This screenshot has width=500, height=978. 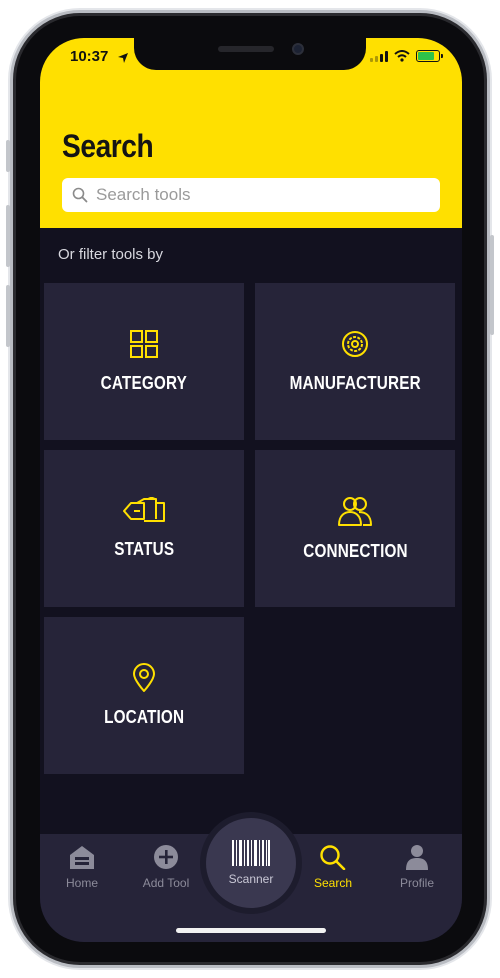 I want to click on page-title: Search, so click(x=108, y=146).